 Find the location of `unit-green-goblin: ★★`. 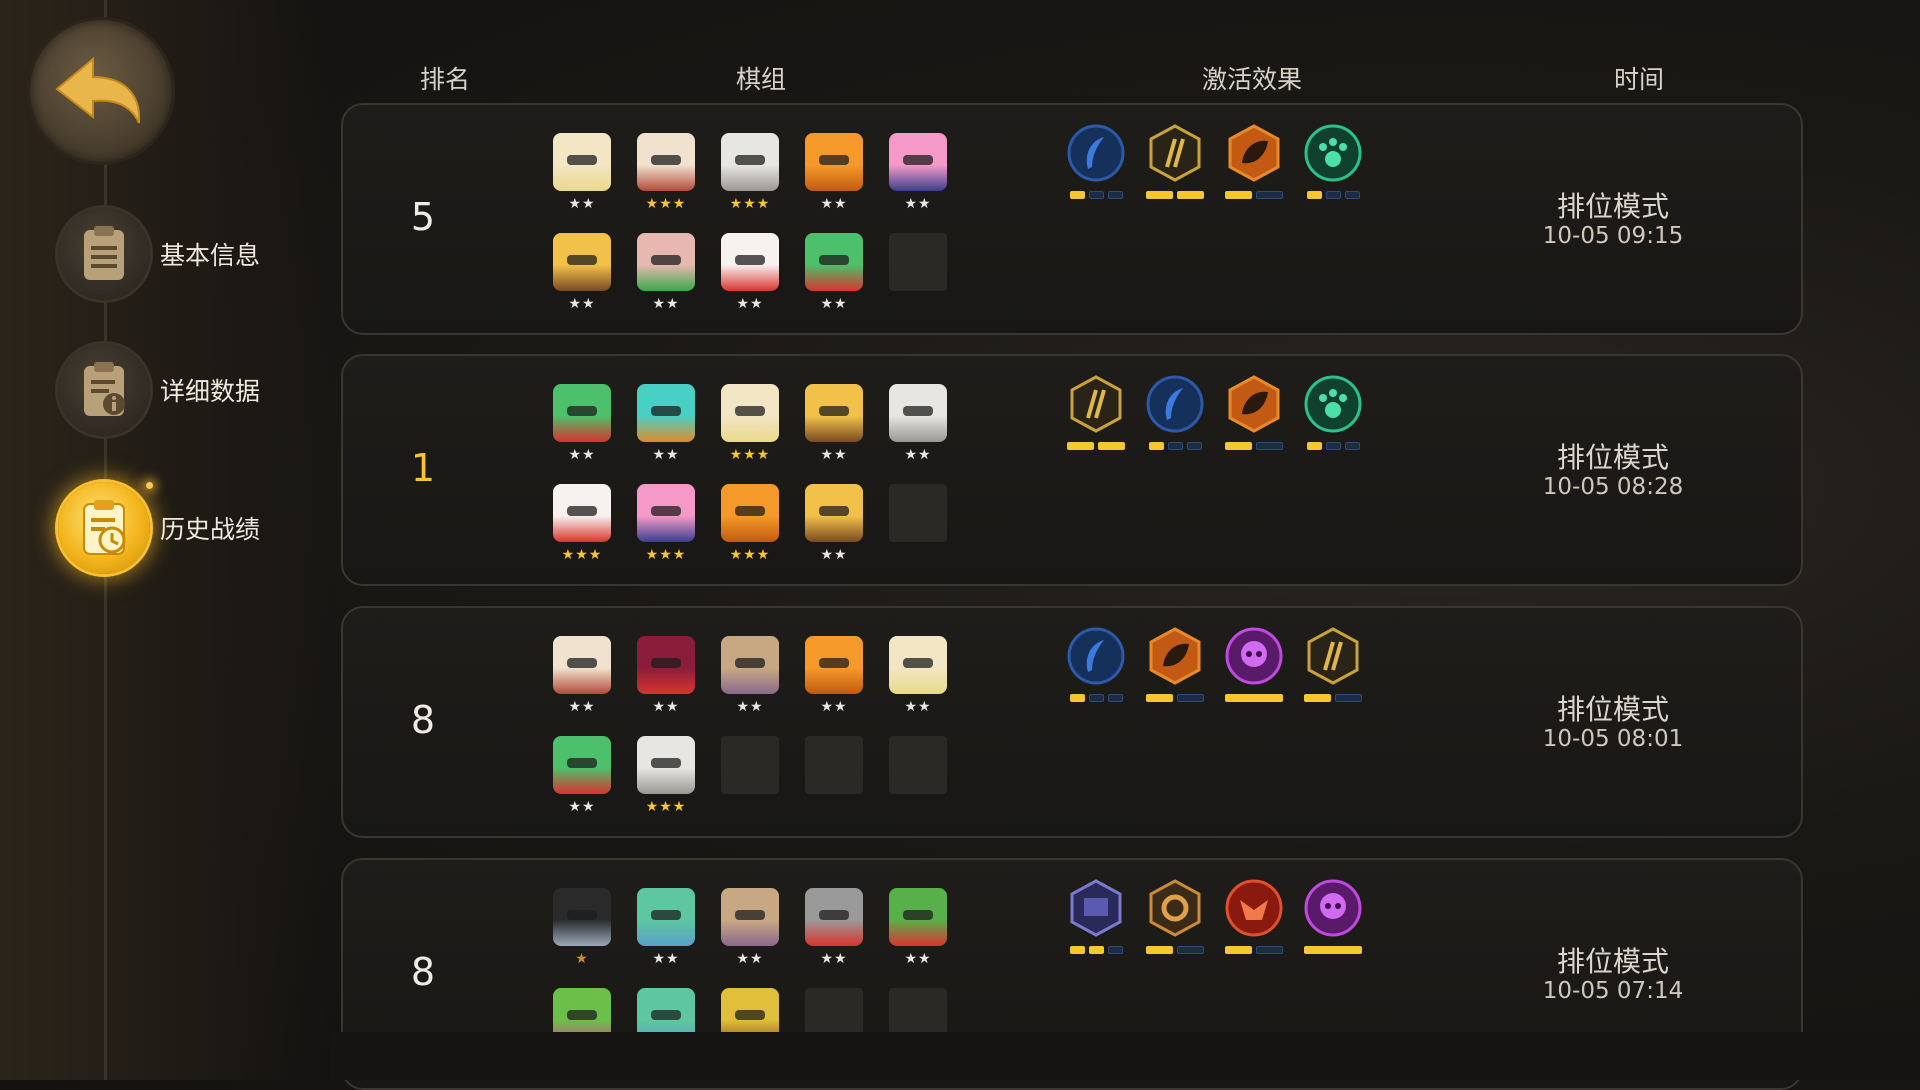

unit-green-goblin: ★★ is located at coordinates (666, 273).